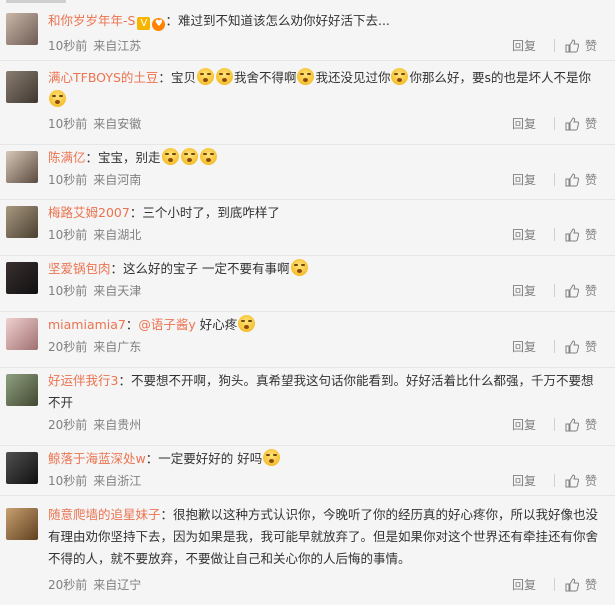 This screenshot has height=605, width=615. What do you see at coordinates (104, 514) in the screenshot?
I see `username-link: 随意爬墙的追星妹子` at bounding box center [104, 514].